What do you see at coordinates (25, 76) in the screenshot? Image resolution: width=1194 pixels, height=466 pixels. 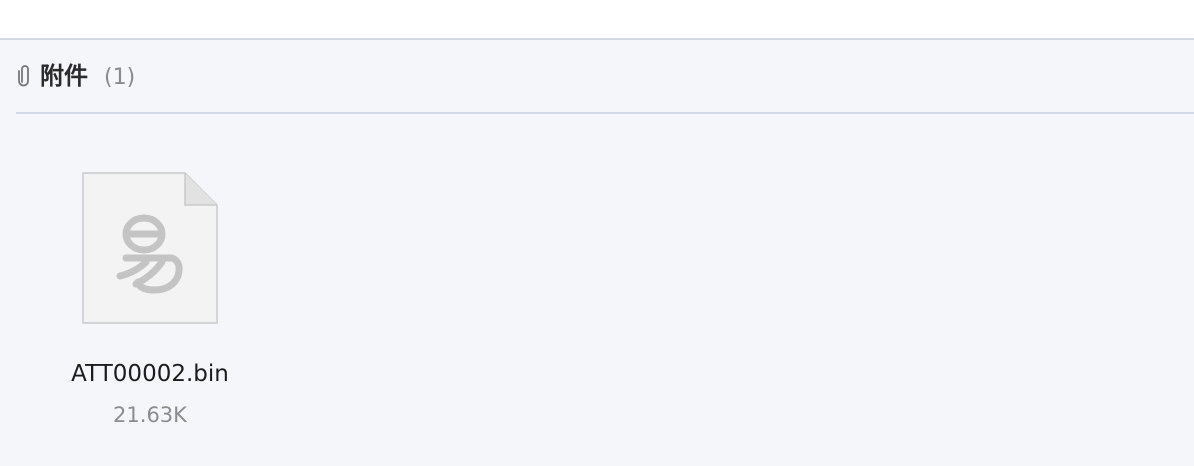 I see `paperclip-icon` at bounding box center [25, 76].